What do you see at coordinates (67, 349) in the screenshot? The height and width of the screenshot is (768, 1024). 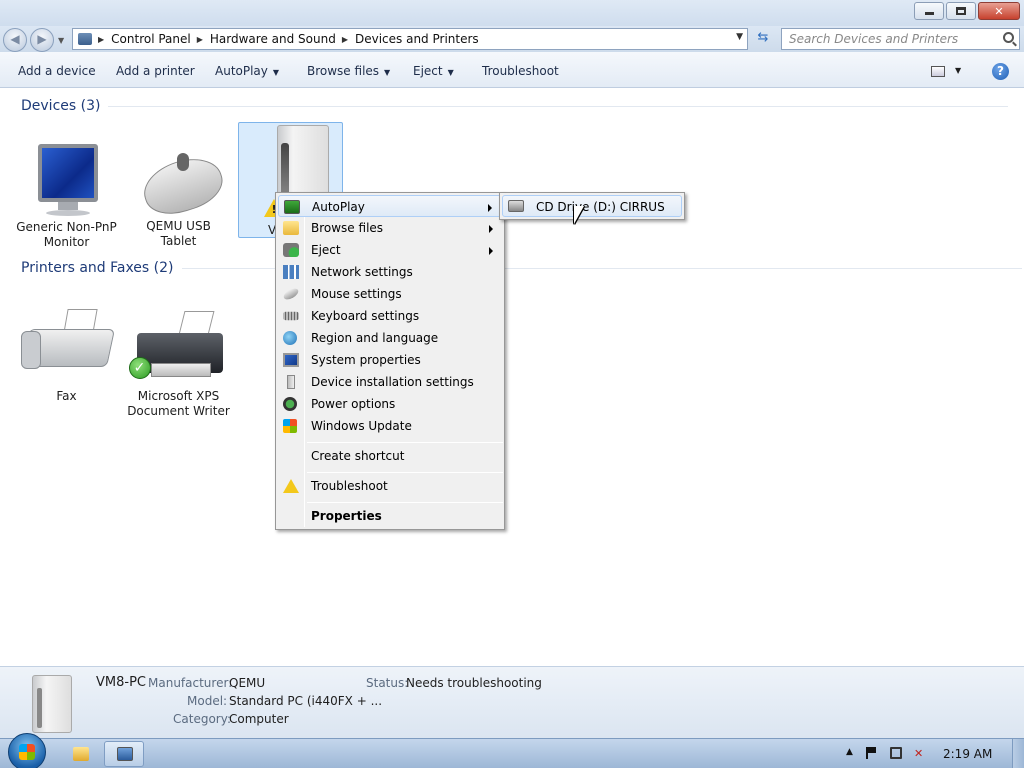 I see `fax-icon` at bounding box center [67, 349].